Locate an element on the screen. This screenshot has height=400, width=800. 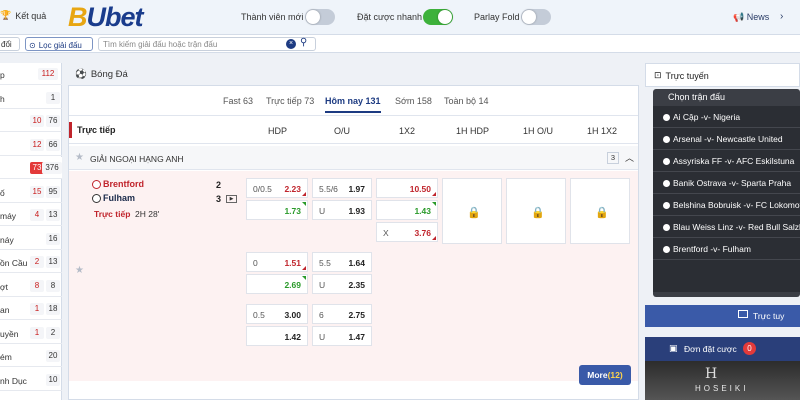
live-match-item: Blau Weiss Linz -v- Red Bull Salzburg is located at coordinates (726, 227).